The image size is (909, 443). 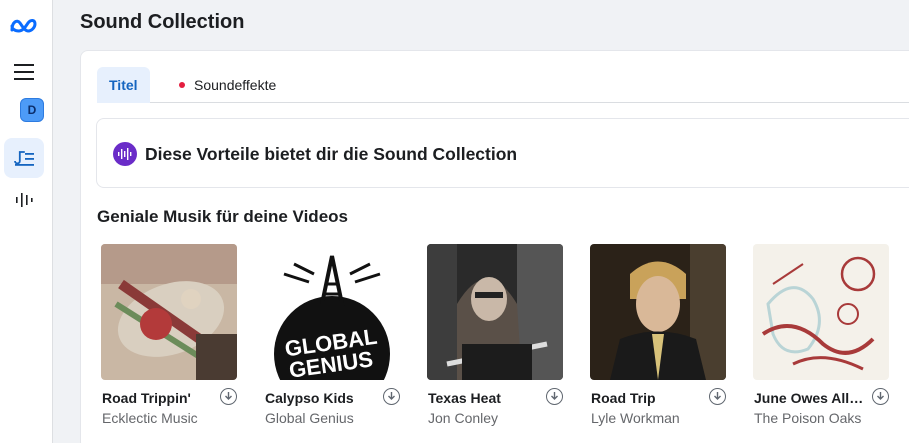 I want to click on track-card: Texas Heat Jon Conley, so click(x=496, y=335).